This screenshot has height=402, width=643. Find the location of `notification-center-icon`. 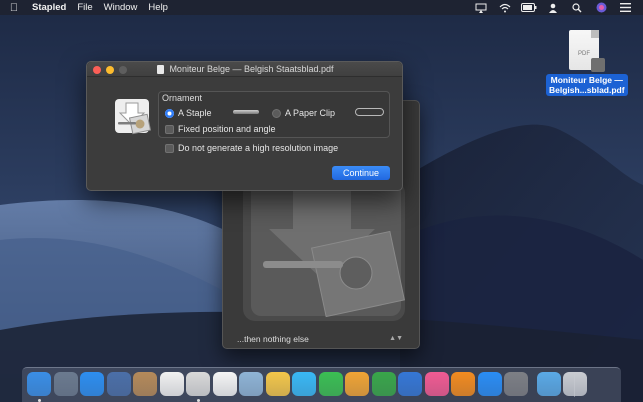

notification-center-icon is located at coordinates (625, 7).